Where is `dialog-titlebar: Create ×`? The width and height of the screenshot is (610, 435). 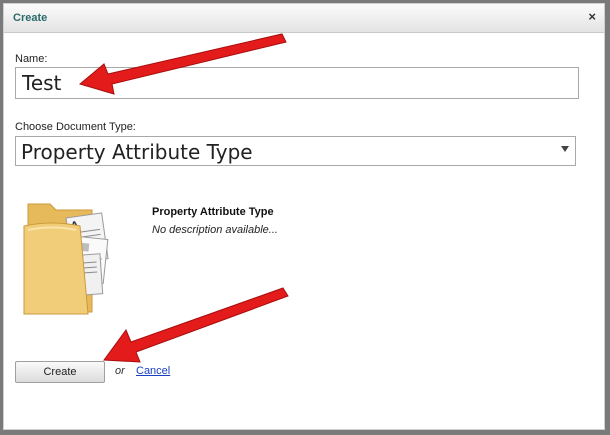 dialog-titlebar: Create × is located at coordinates (304, 18).